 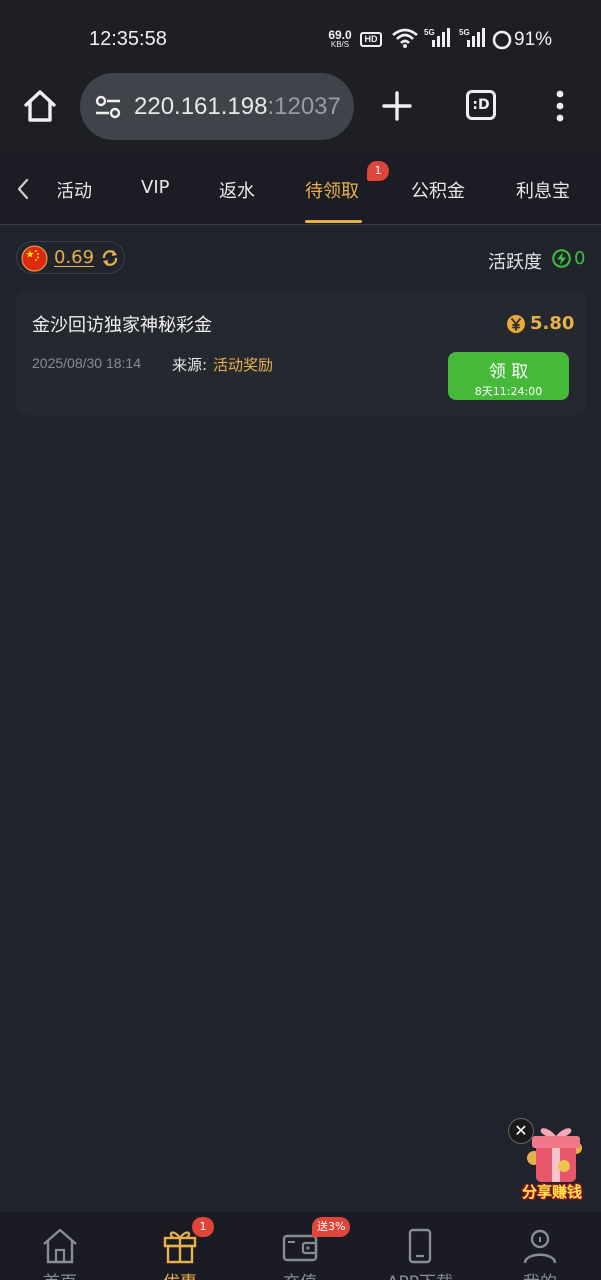 What do you see at coordinates (481, 105) in the screenshot?
I see `tab-switcher-button: :D` at bounding box center [481, 105].